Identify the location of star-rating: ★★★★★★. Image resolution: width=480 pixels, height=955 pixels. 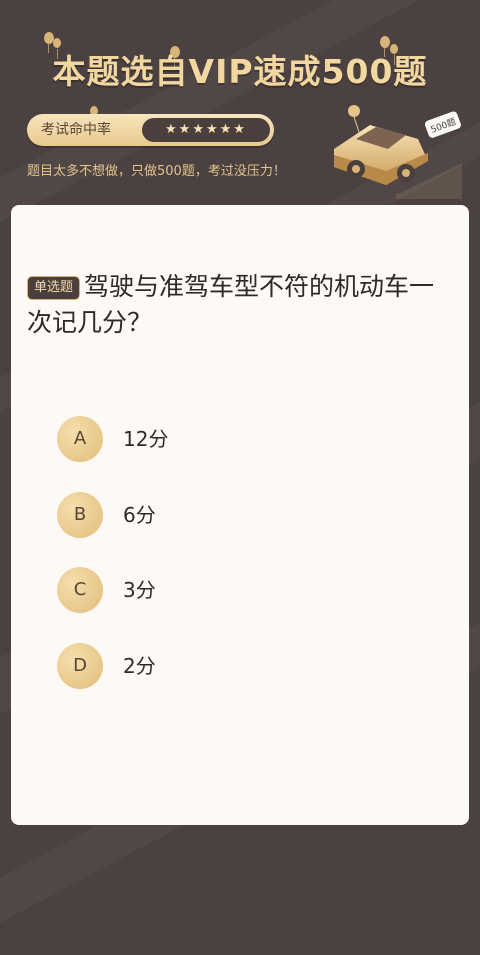
(206, 130).